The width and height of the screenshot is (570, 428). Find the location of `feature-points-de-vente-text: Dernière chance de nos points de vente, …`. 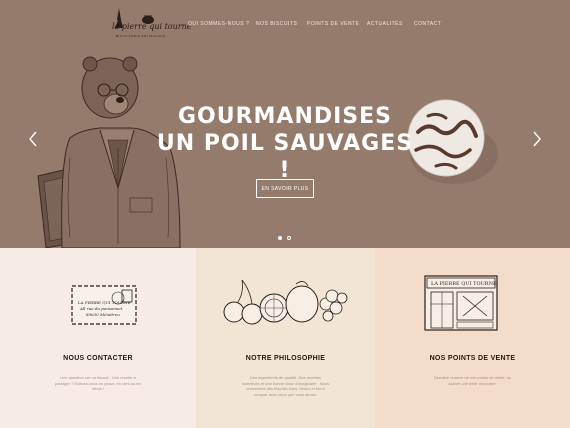

feature-points-de-vente-text: Dernière chance de nos points de vente, … is located at coordinates (472, 380).